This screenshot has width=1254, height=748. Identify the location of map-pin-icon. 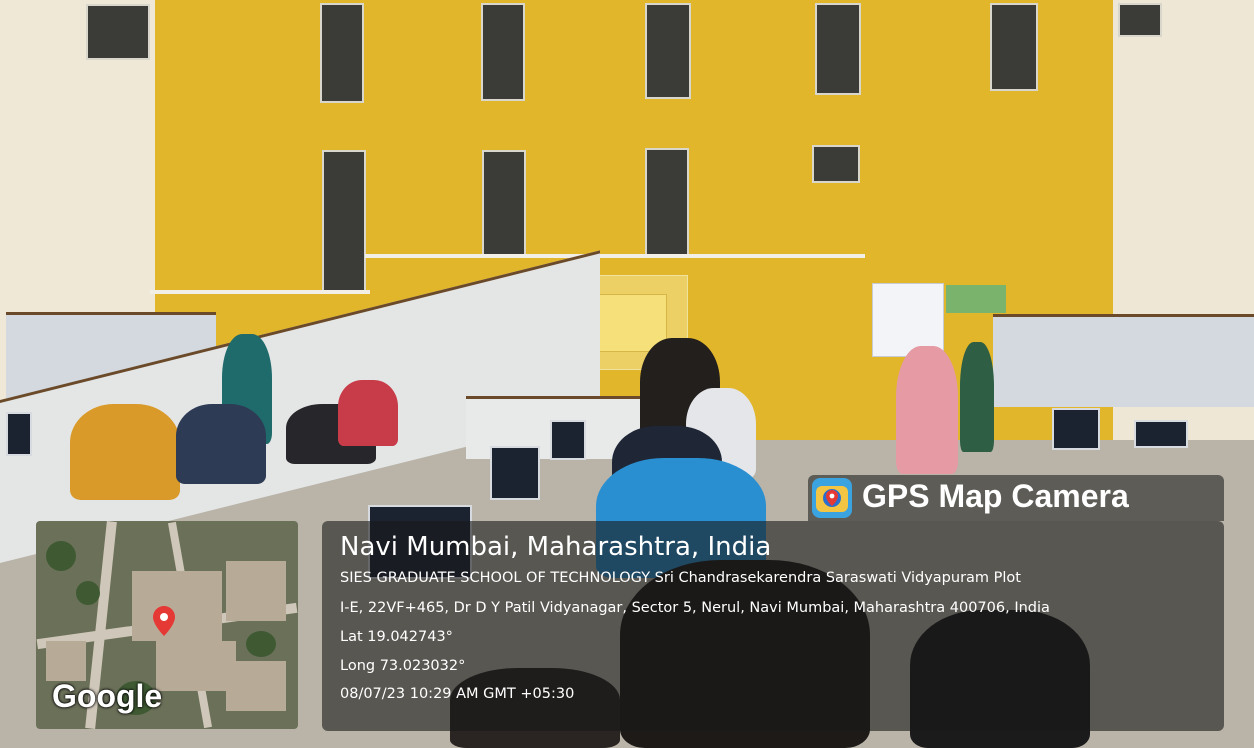
(164, 621).